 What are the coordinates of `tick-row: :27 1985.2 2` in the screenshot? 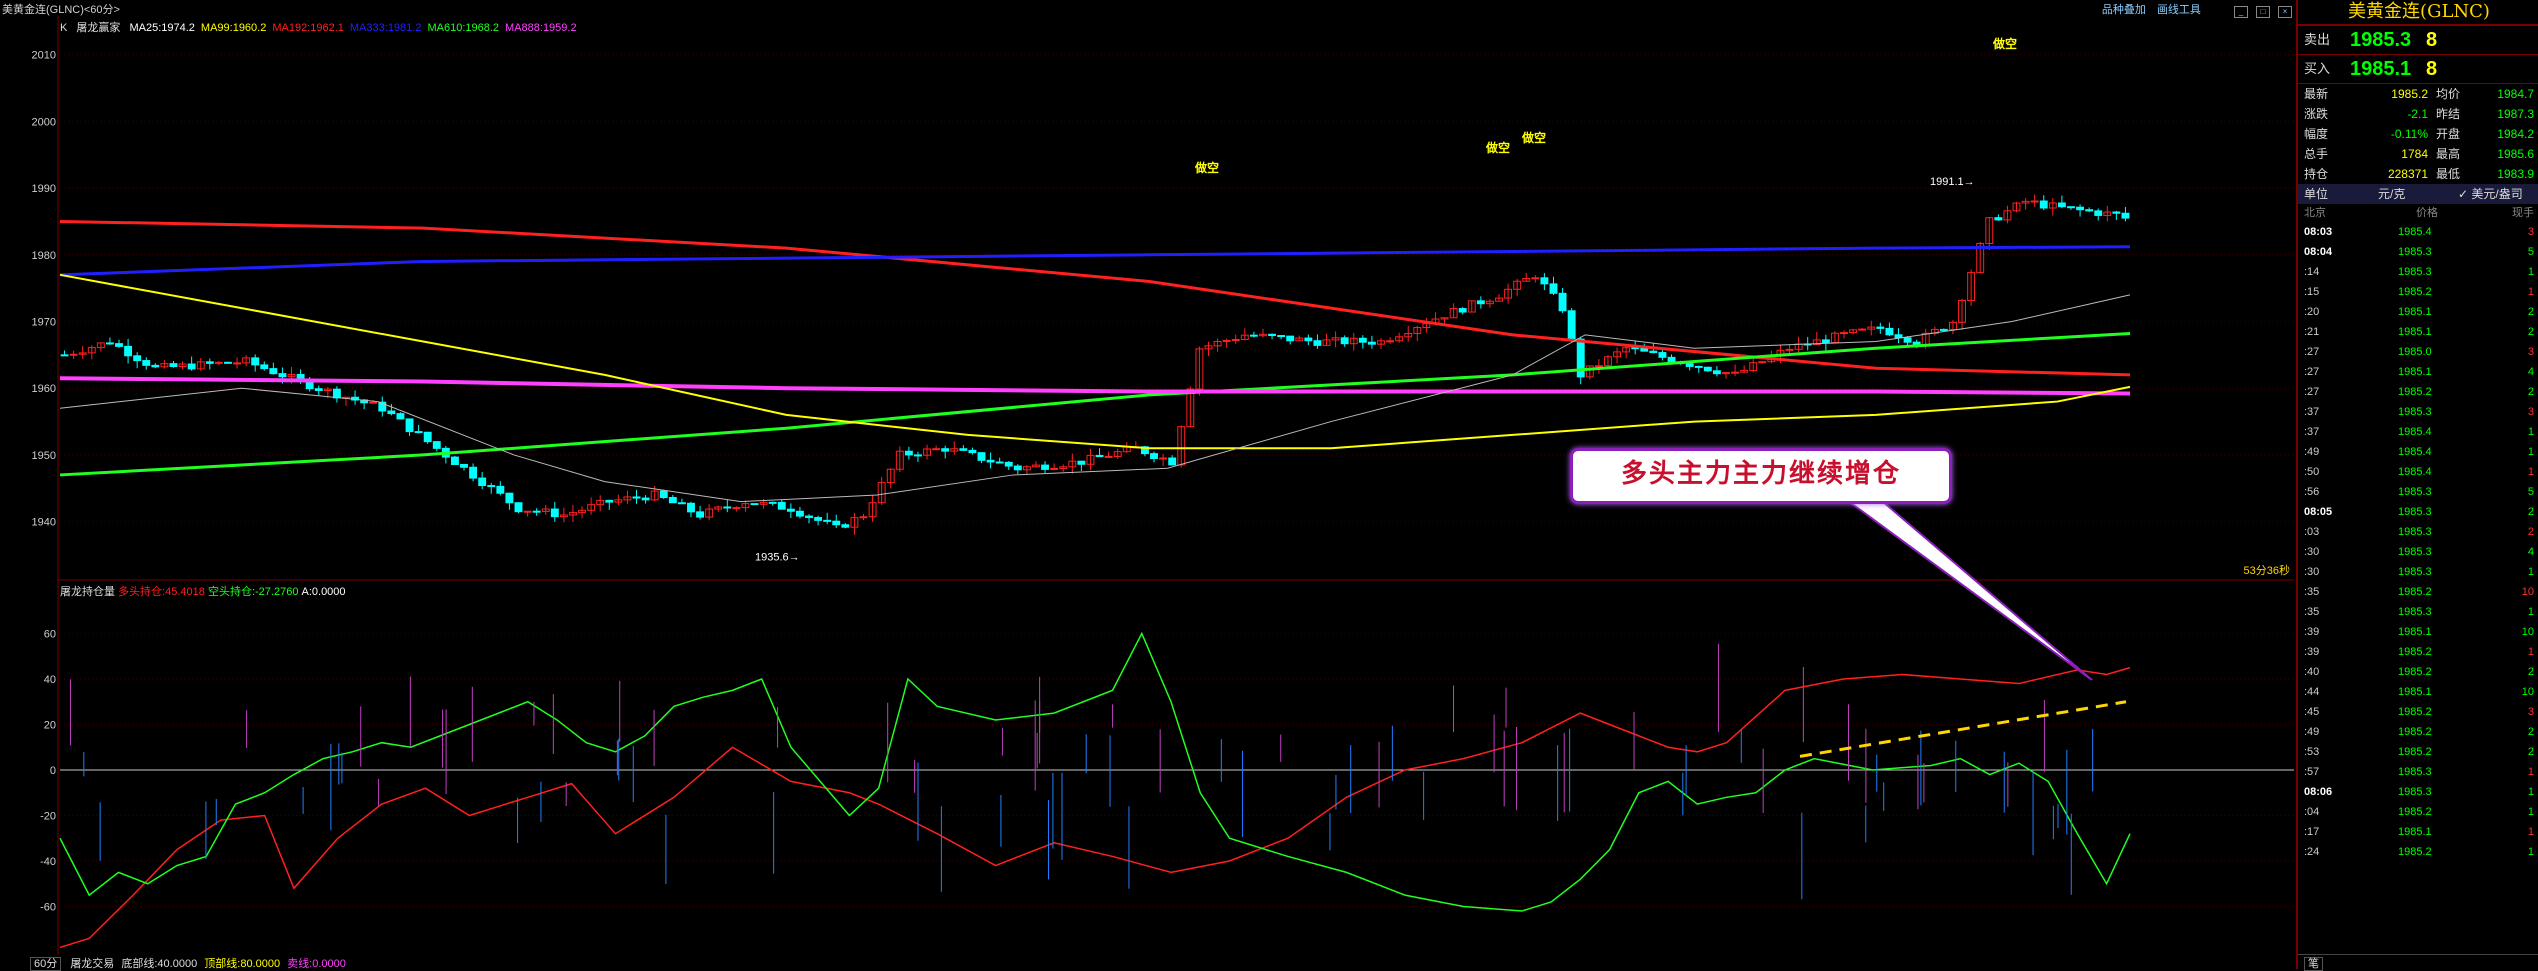 It's located at (2418, 392).